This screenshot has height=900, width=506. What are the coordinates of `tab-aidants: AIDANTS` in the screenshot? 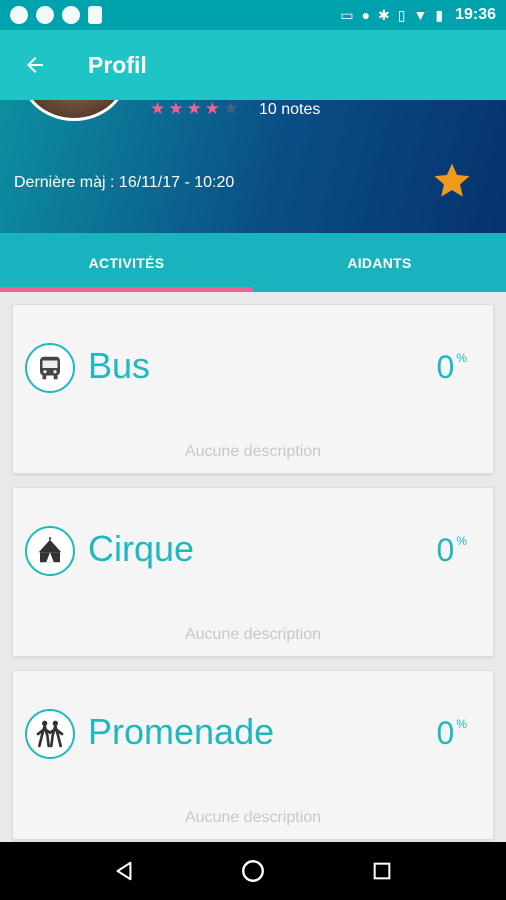 It's located at (379, 262).